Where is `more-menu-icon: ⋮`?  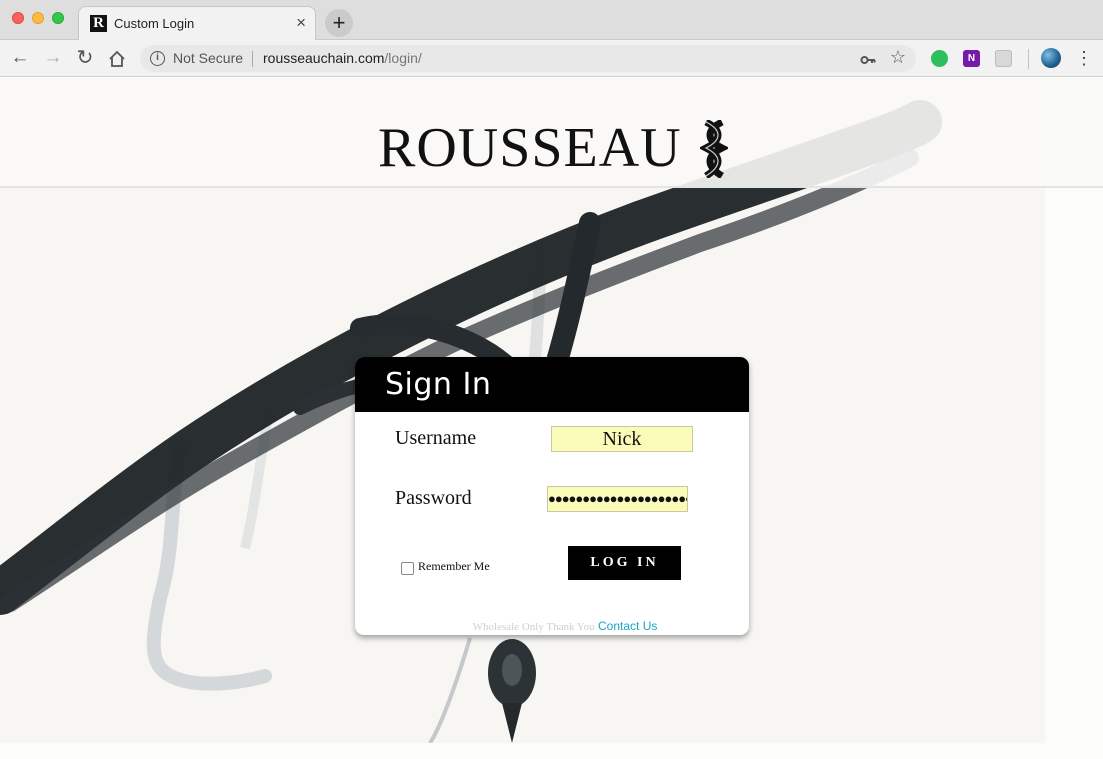
more-menu-icon: ⋮ is located at coordinates (1084, 58).